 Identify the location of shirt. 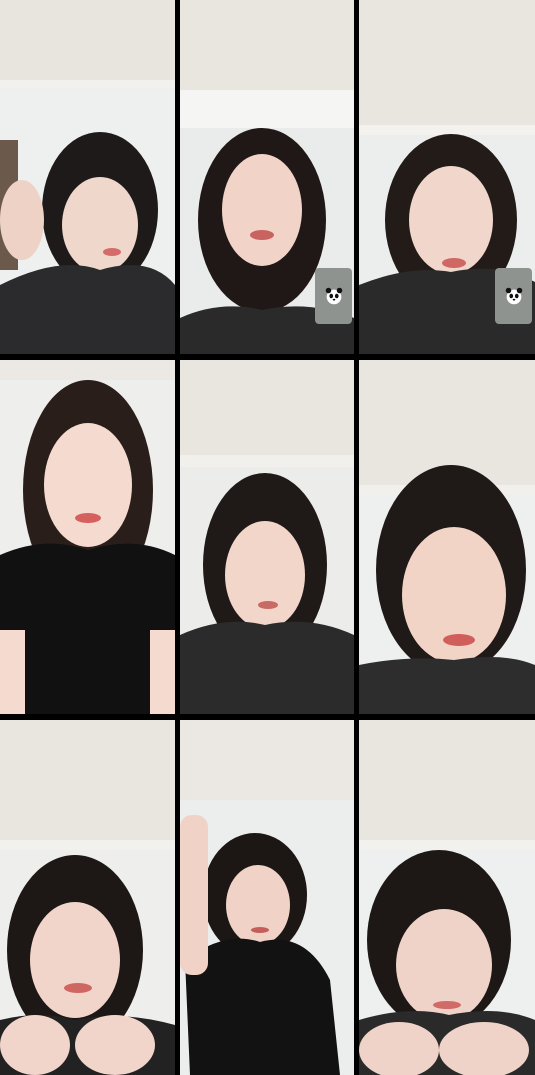
(87, 309).